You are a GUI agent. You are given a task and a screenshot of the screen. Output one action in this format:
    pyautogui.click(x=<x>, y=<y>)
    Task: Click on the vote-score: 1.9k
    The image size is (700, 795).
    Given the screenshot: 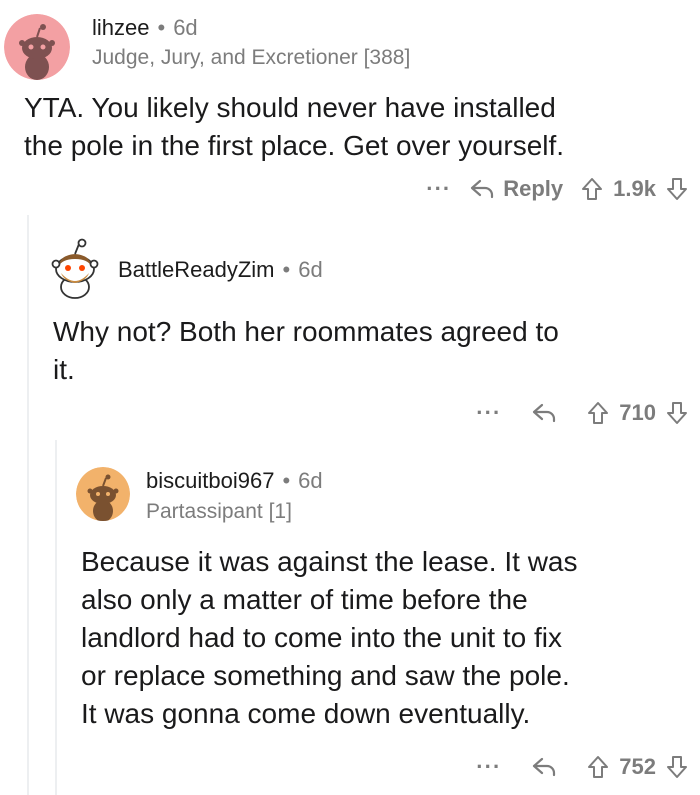 What is the action you would take?
    pyautogui.click(x=634, y=188)
    